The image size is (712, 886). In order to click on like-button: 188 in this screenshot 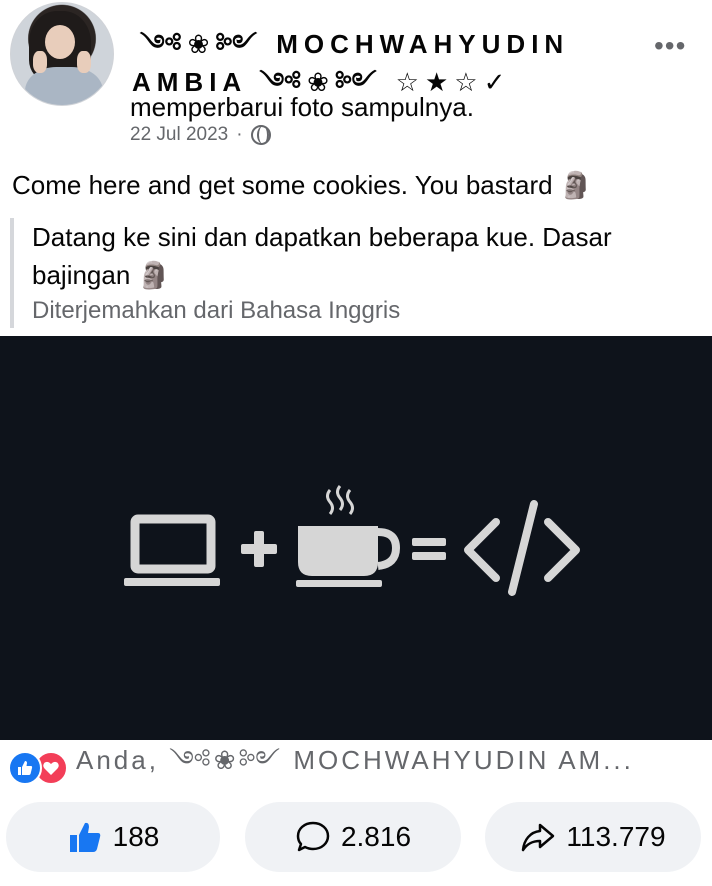, I will do `click(113, 837)`.